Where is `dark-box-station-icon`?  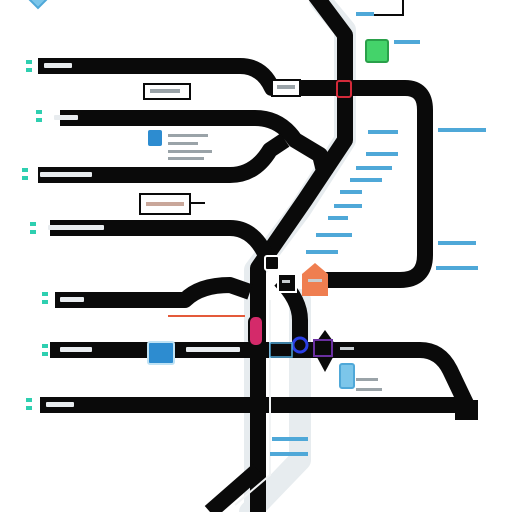
dark-box-station-icon is located at coordinates (281, 350).